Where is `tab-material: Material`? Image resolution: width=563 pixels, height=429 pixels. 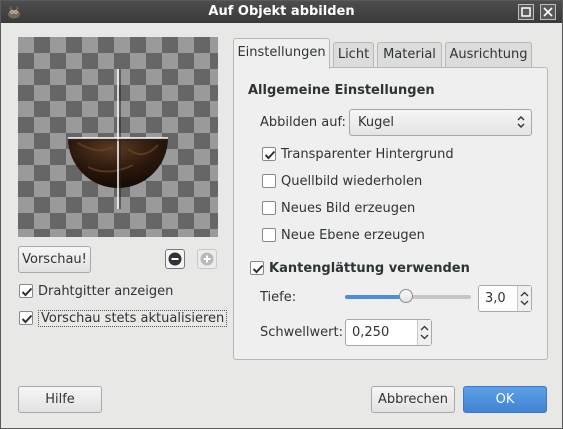
tab-material: Material is located at coordinates (409, 55).